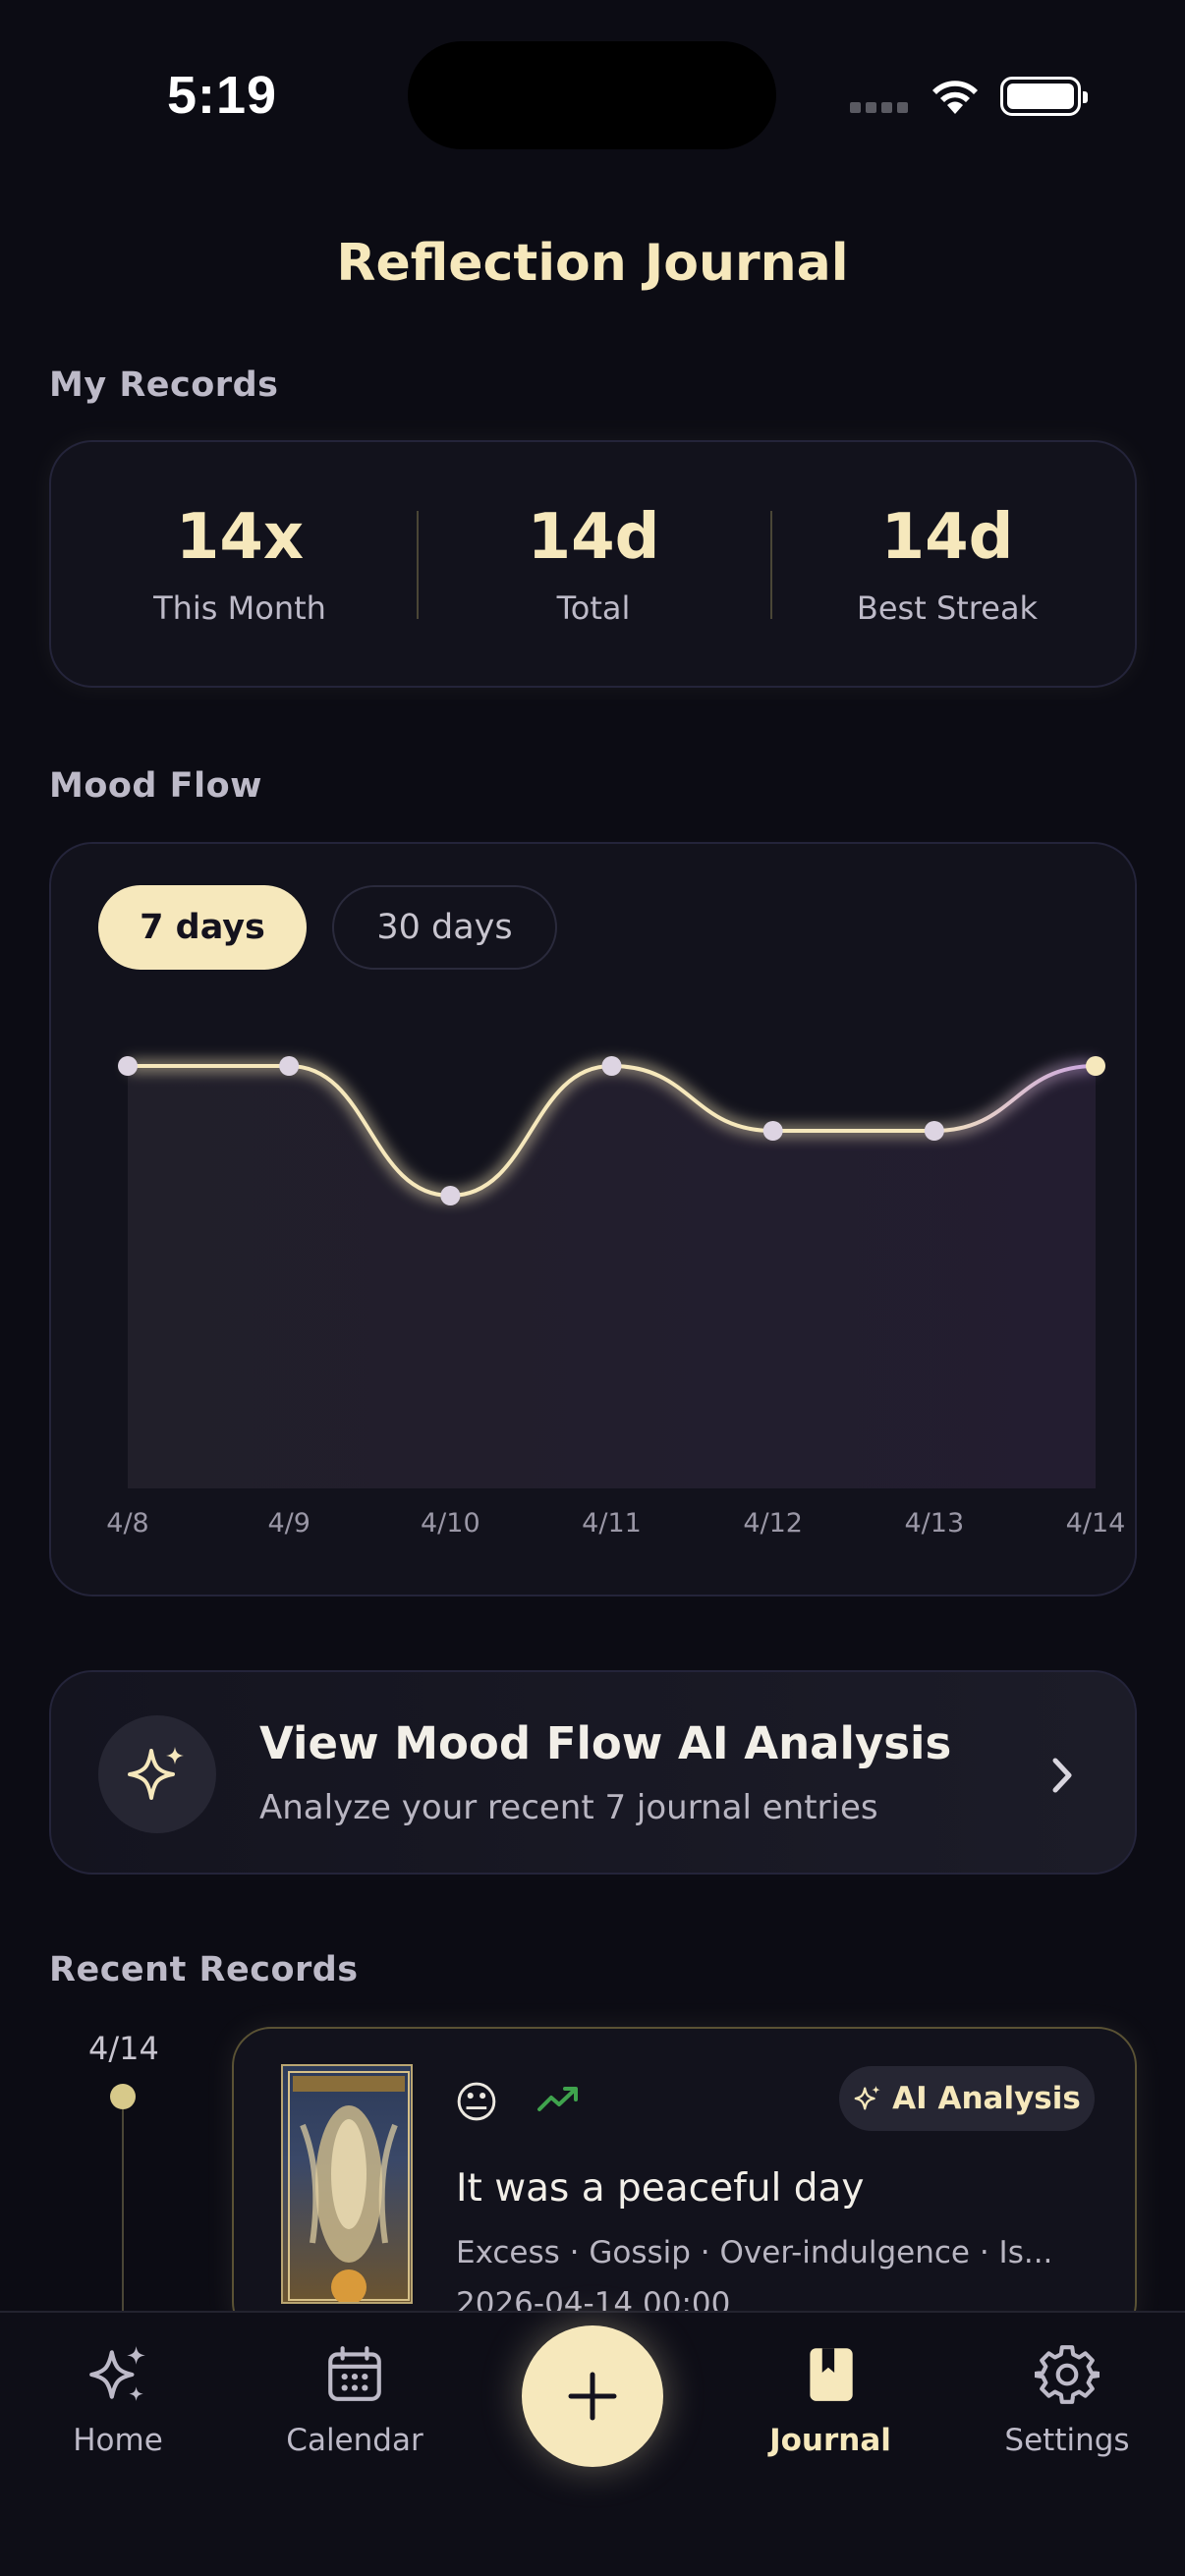 The image size is (1185, 2576). I want to click on chevron-right-icon, so click(1062, 1775).